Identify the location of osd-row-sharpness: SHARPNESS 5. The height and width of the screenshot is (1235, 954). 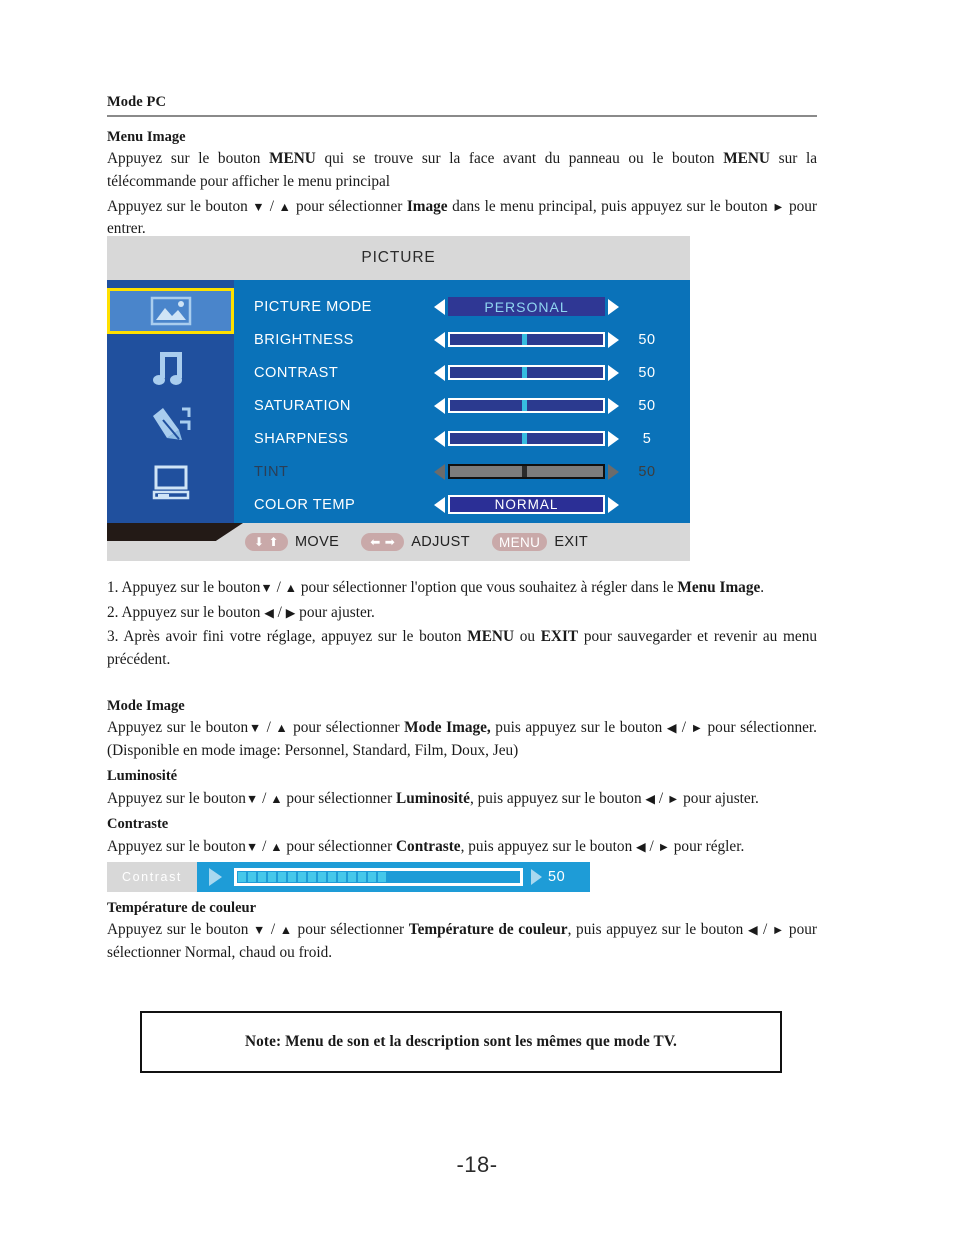
(462, 438).